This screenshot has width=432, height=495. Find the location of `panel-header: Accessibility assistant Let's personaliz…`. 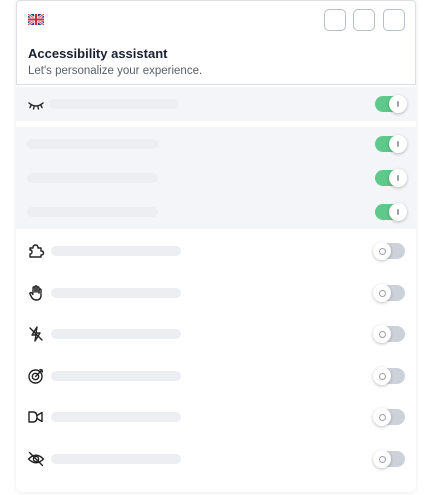

panel-header: Accessibility assistant Let's personaliz… is located at coordinates (216, 62).